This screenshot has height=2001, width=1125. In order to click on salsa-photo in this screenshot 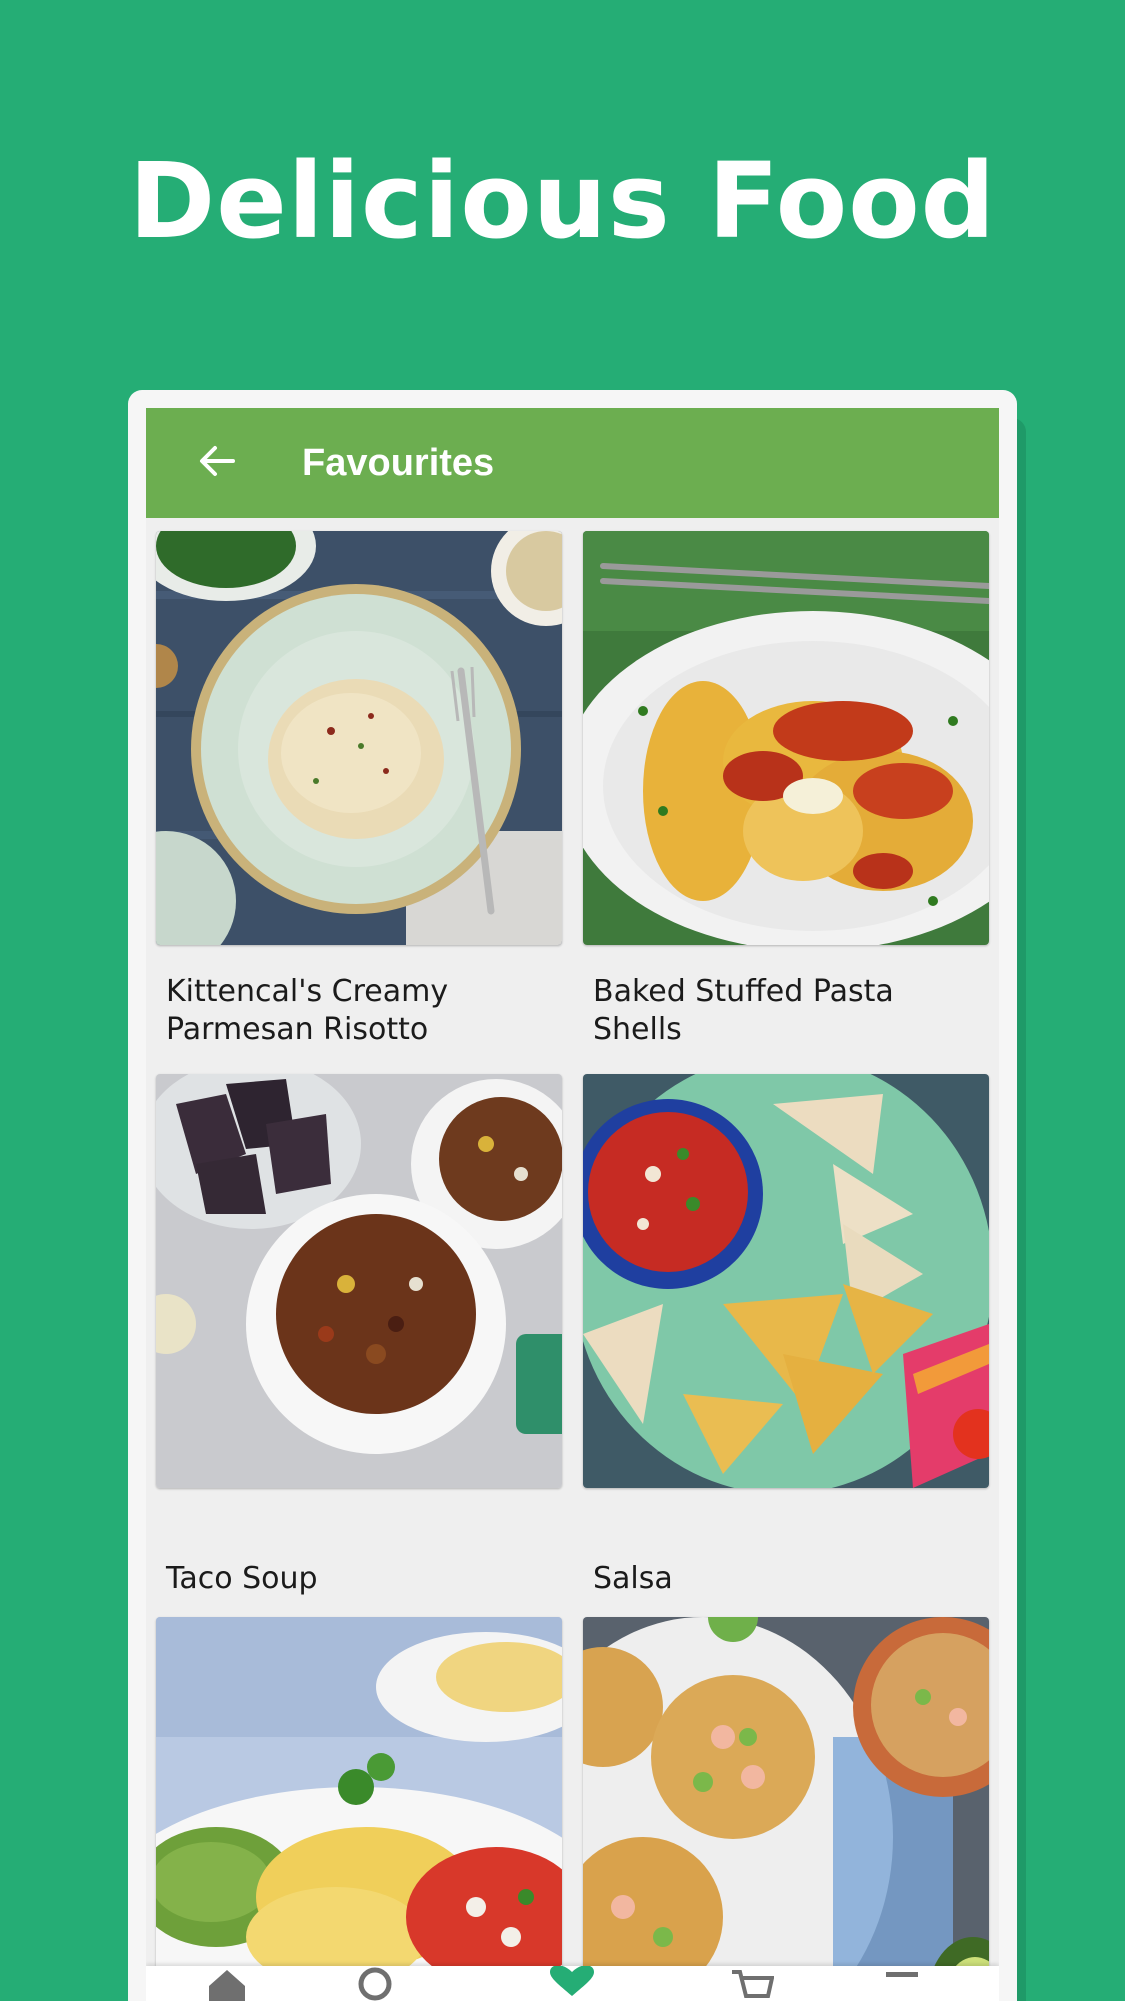, I will do `click(786, 1281)`.